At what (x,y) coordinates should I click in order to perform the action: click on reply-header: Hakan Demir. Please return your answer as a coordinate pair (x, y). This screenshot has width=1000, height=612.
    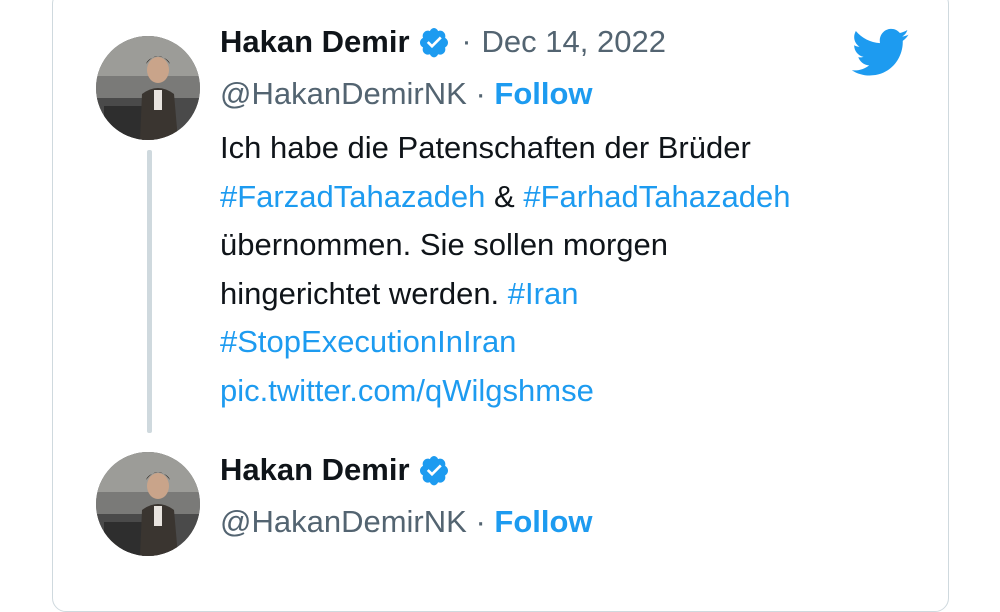
    Looking at the image, I should click on (335, 470).